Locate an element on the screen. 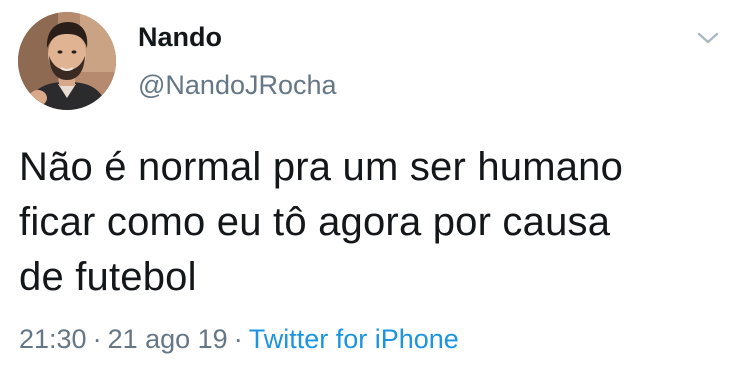 The width and height of the screenshot is (736, 380). profile-photo-icon is located at coordinates (67, 61).